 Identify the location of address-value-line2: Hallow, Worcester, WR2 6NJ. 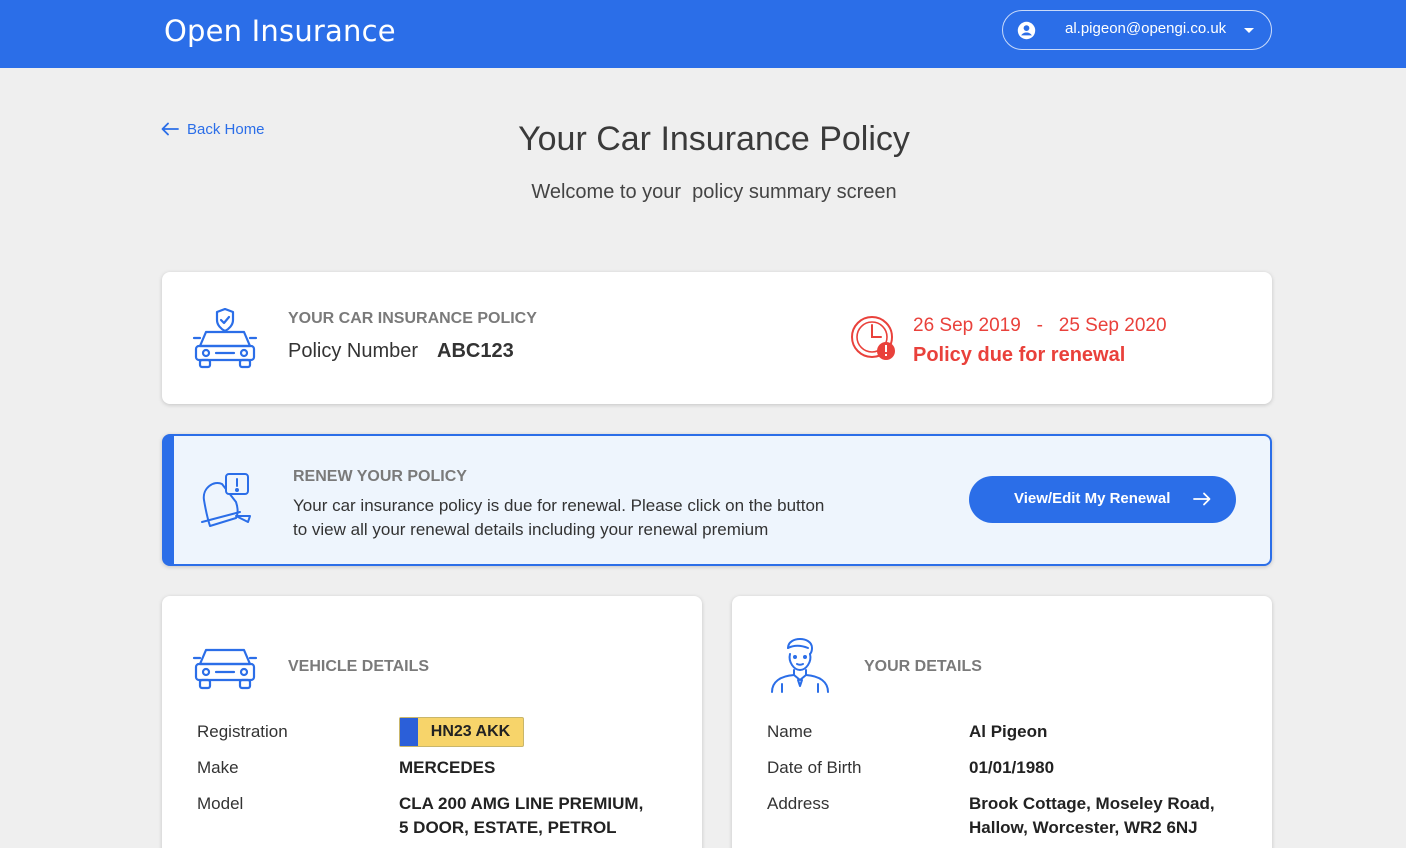
(1083, 827).